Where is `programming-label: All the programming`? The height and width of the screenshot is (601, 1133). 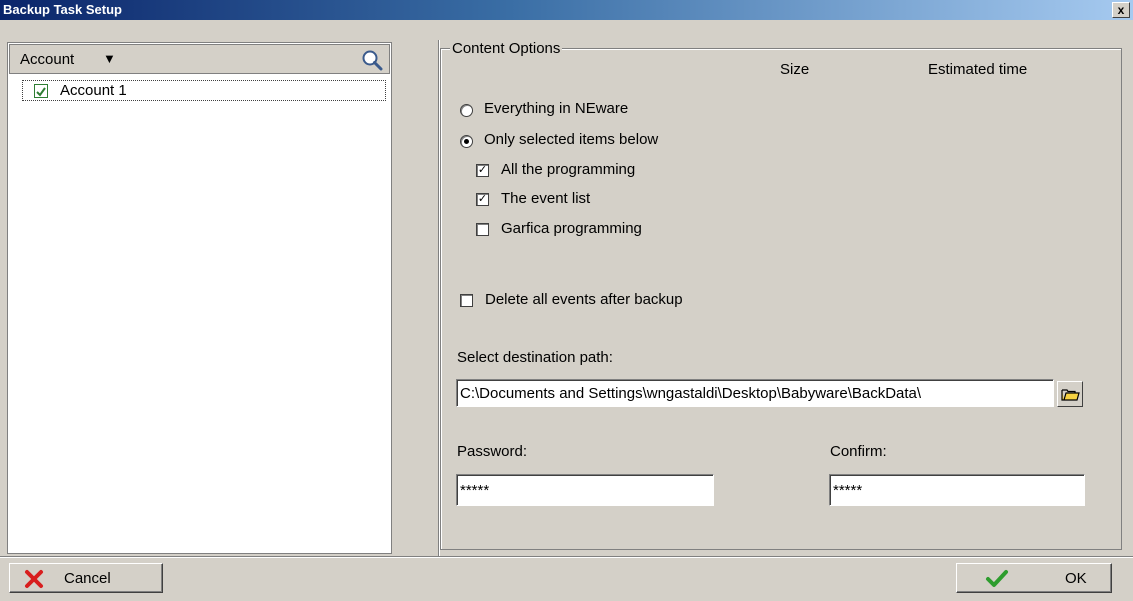
programming-label: All the programming is located at coordinates (568, 169).